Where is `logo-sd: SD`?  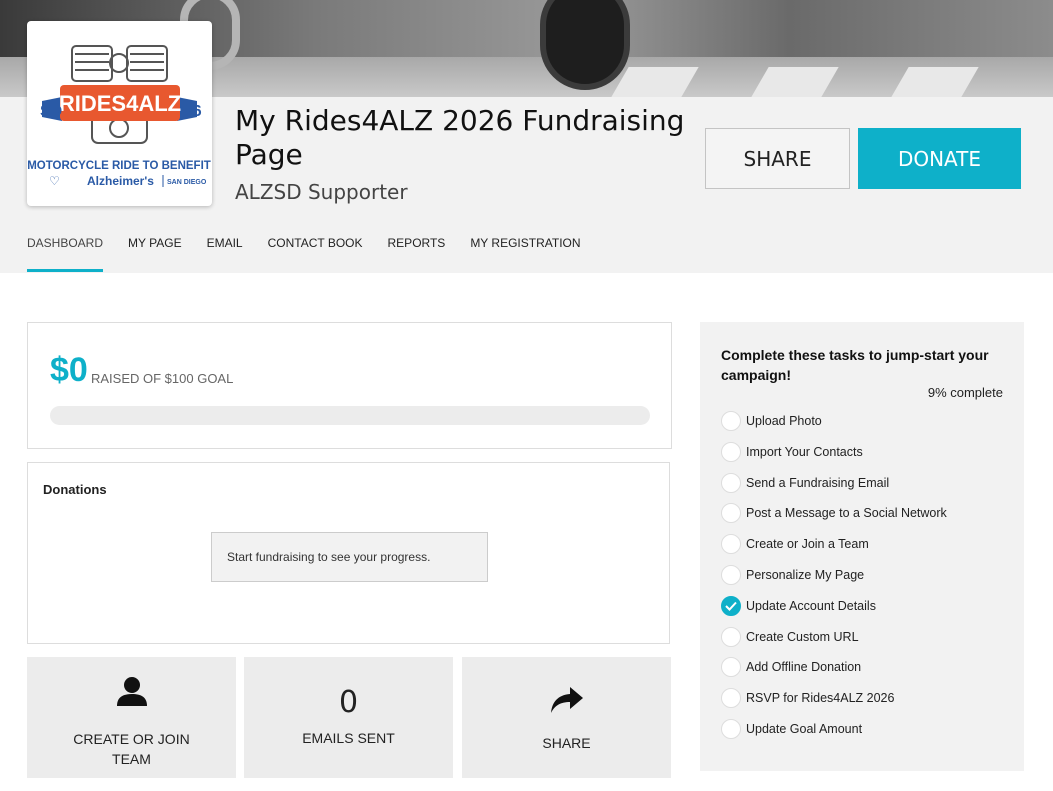 logo-sd: SD is located at coordinates (51, 111).